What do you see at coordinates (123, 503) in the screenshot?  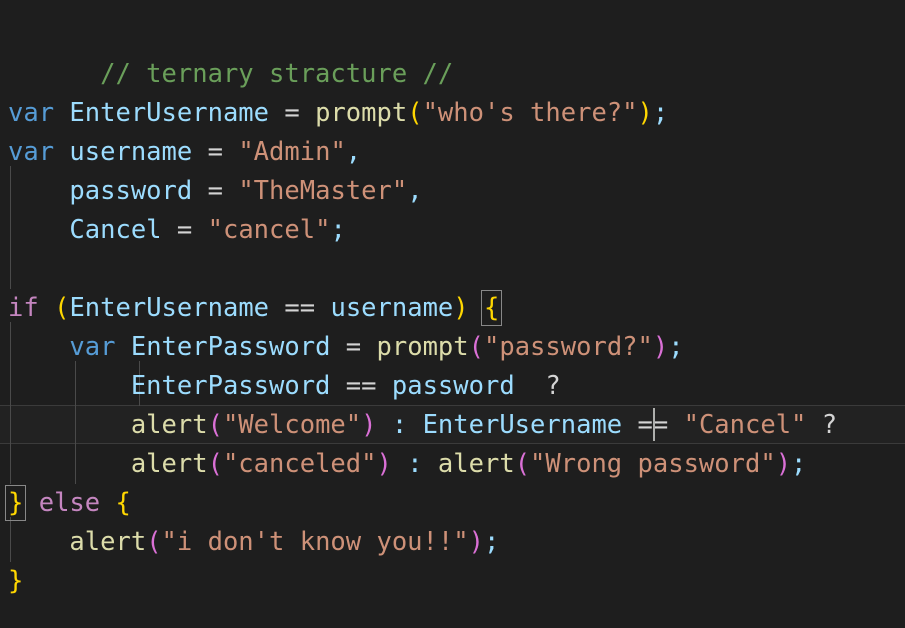 I see `brace-open: {` at bounding box center [123, 503].